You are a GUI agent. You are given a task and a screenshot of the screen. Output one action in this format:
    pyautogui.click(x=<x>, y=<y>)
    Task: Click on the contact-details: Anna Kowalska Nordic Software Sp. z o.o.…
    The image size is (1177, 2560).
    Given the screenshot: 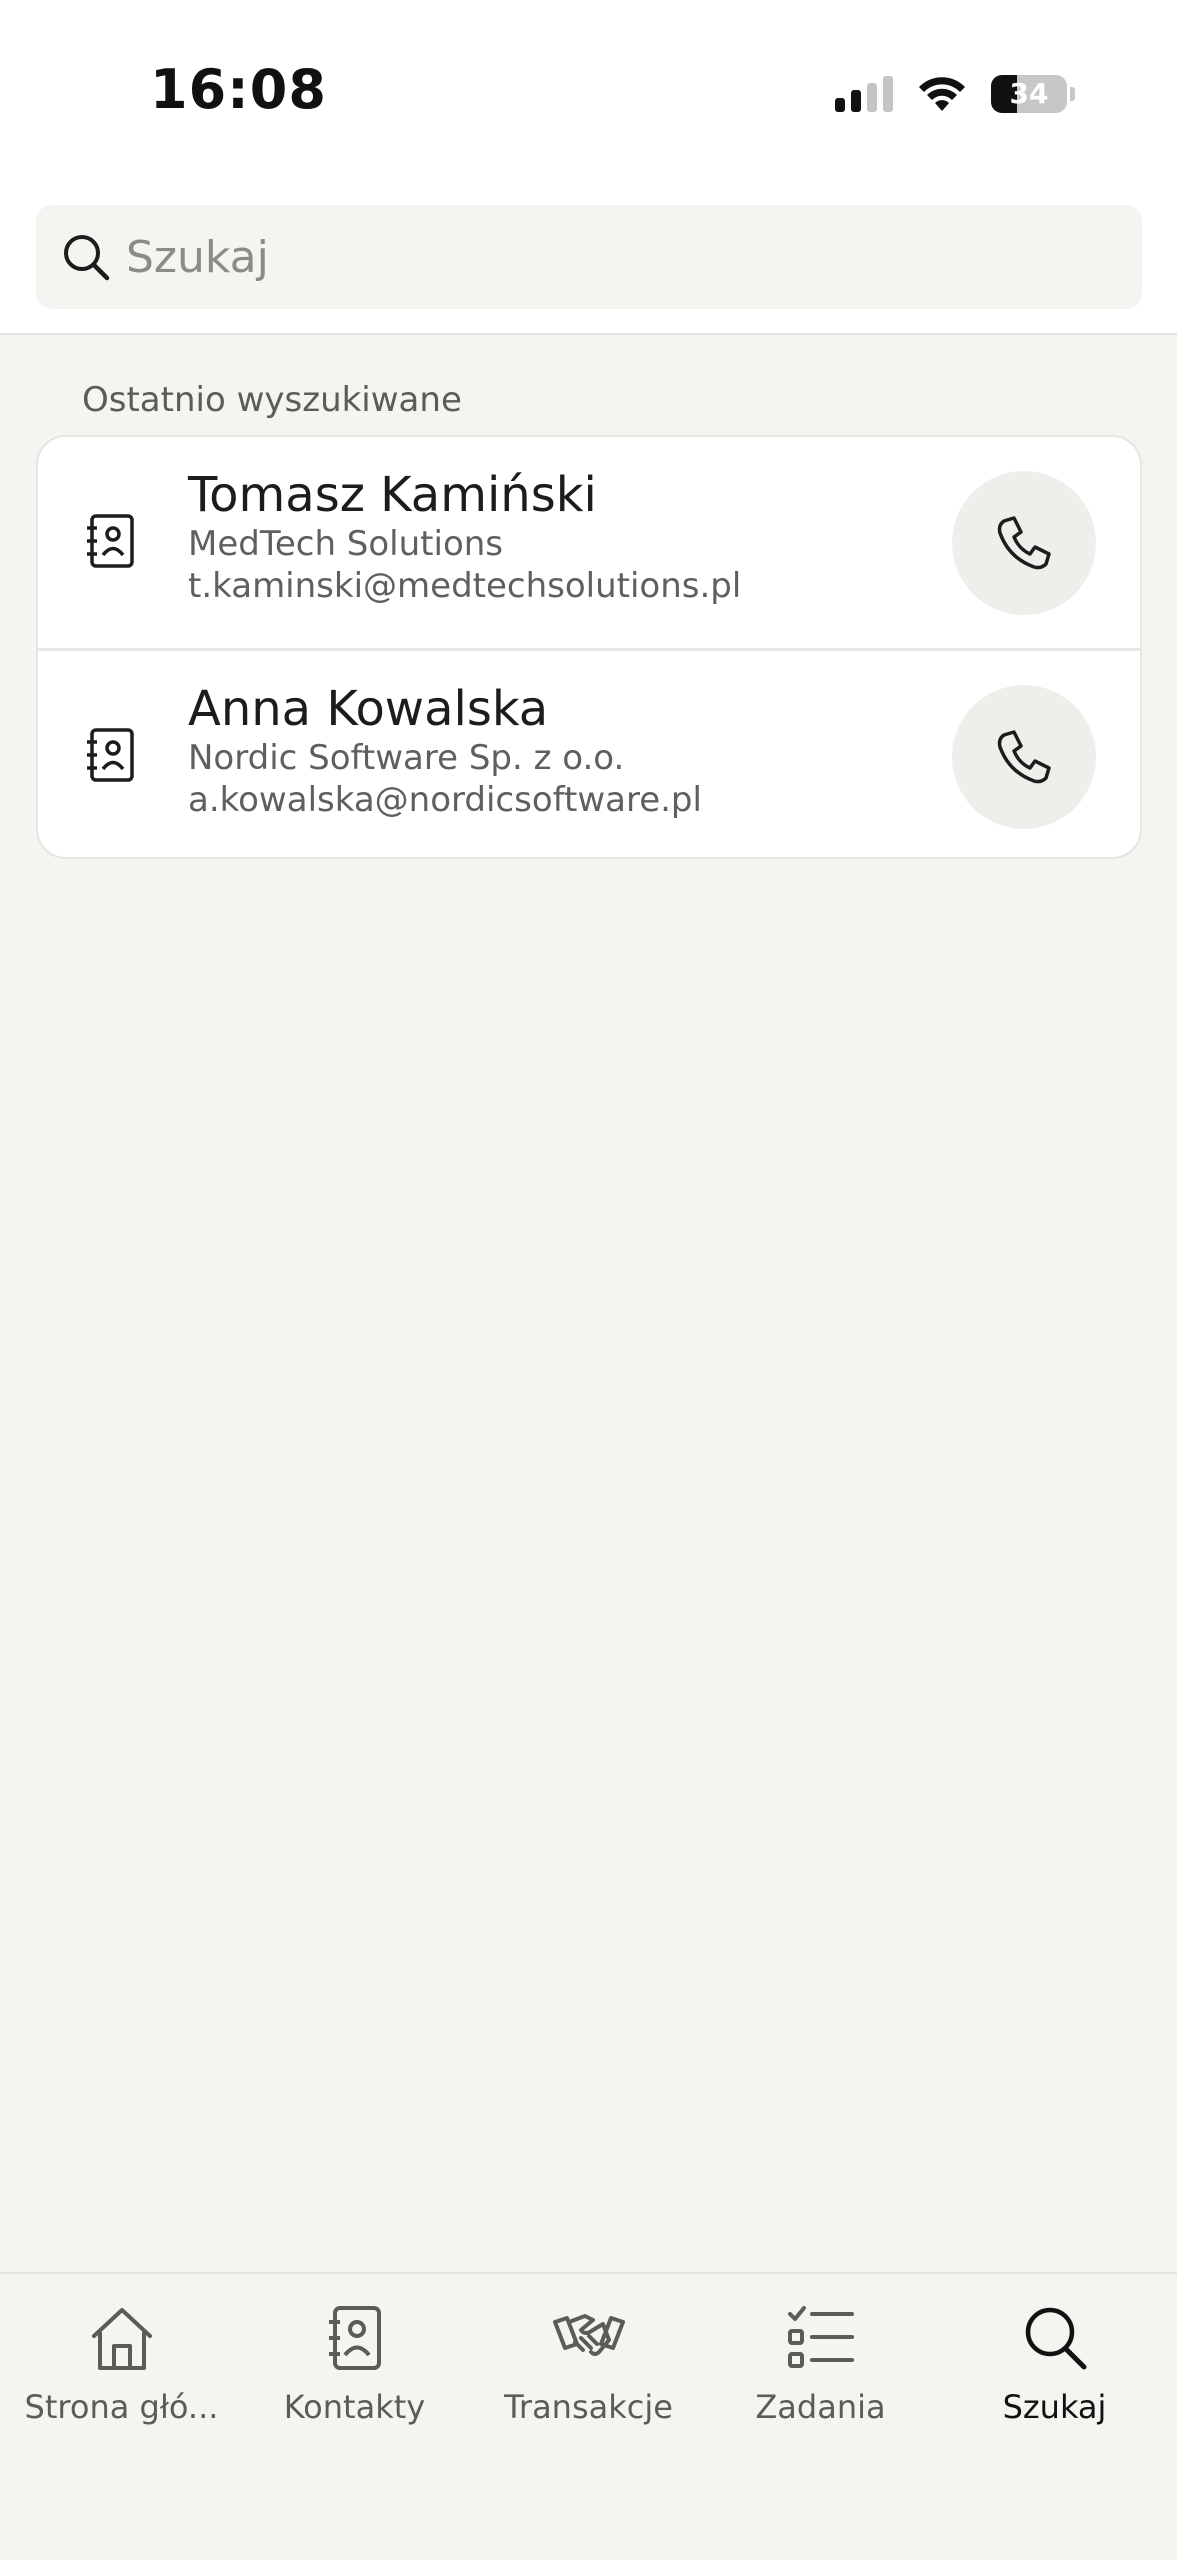 What is the action you would take?
    pyautogui.click(x=445, y=751)
    